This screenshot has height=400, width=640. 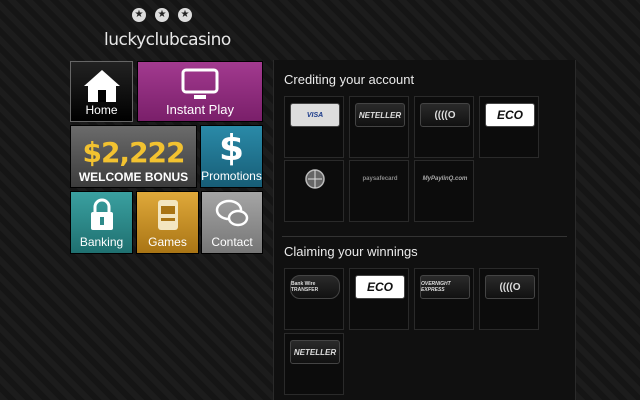 I want to click on withdraw-ukash: ((((O, so click(x=509, y=299).